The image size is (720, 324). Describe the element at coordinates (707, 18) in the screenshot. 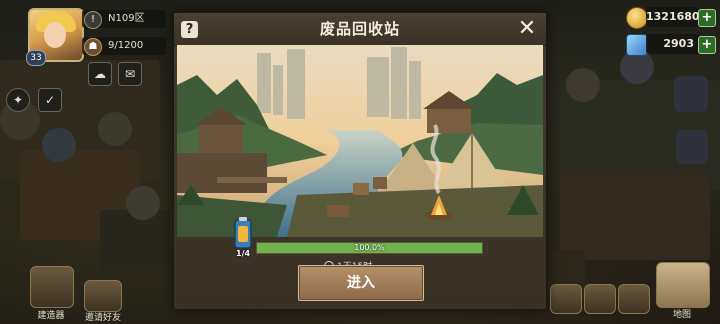

I see `add-gold-button: +` at that location.